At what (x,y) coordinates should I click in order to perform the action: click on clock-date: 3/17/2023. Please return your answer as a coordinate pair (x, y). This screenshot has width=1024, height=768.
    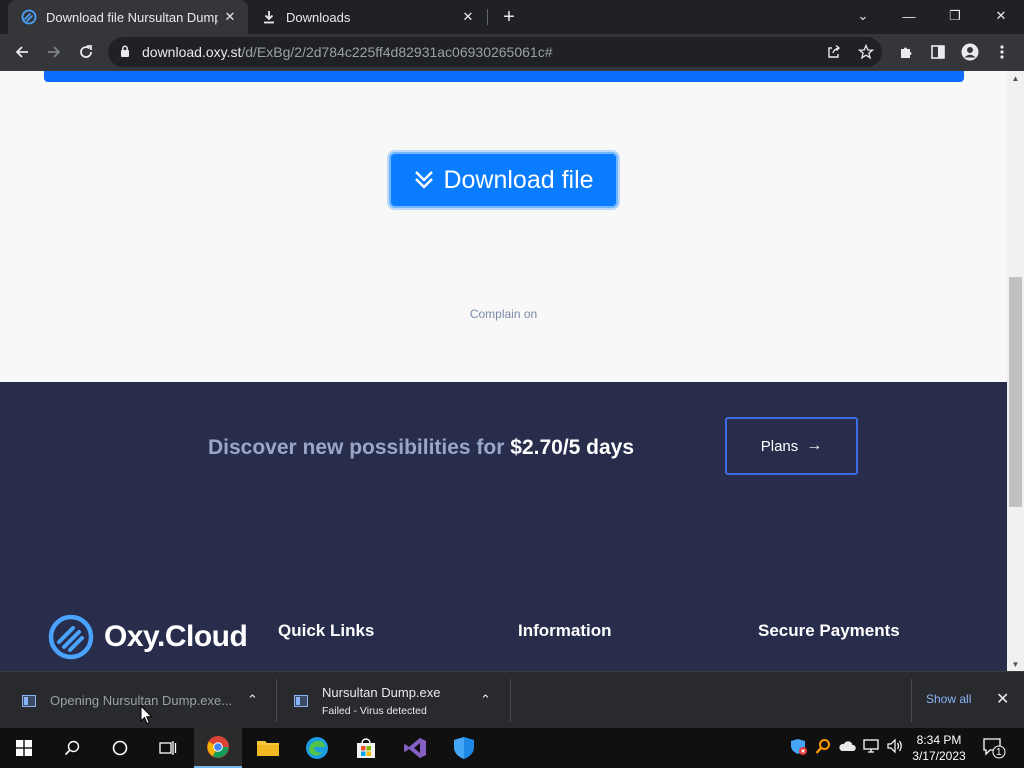
    Looking at the image, I should click on (939, 756).